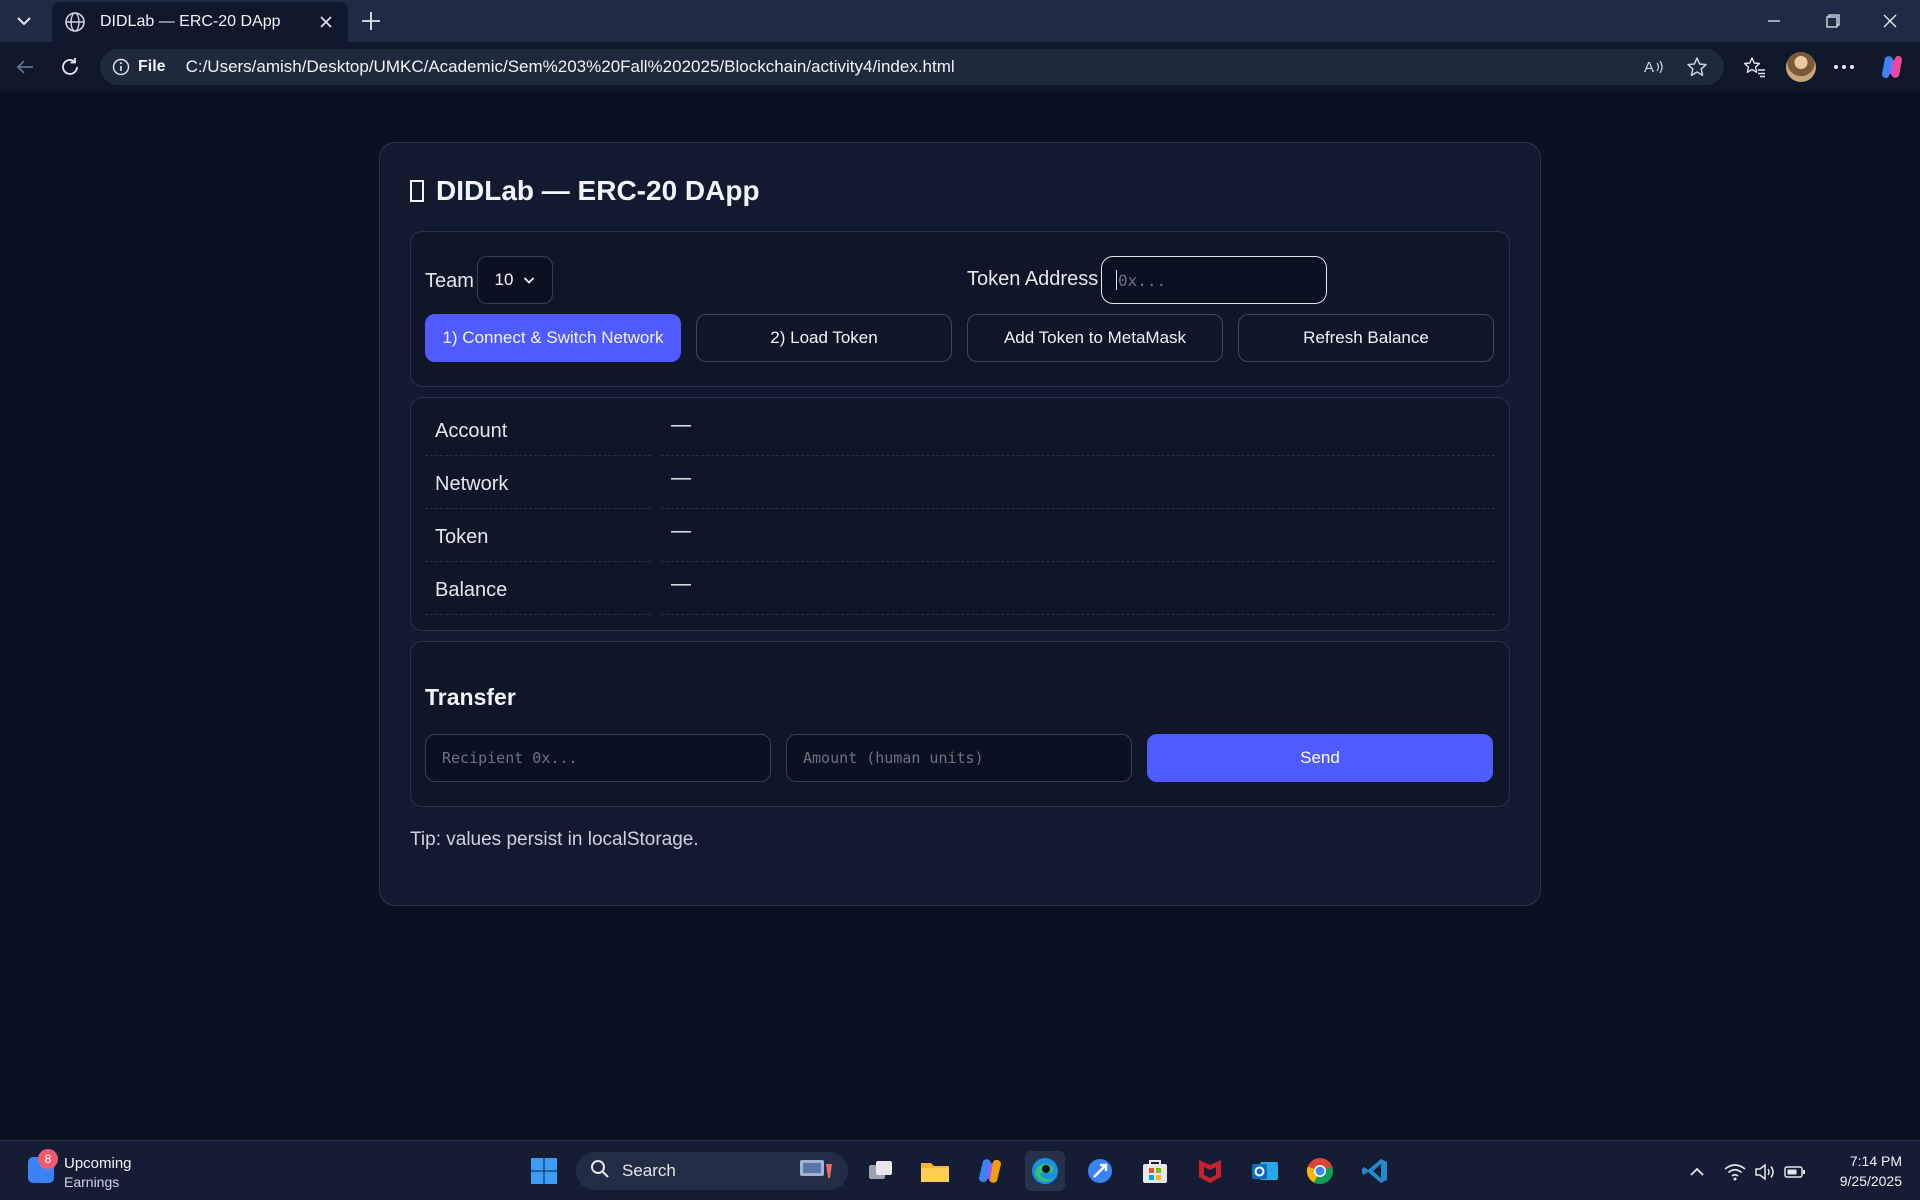 This screenshot has width=1920, height=1200. I want to click on microsoft-store-icon, so click(1155, 1171).